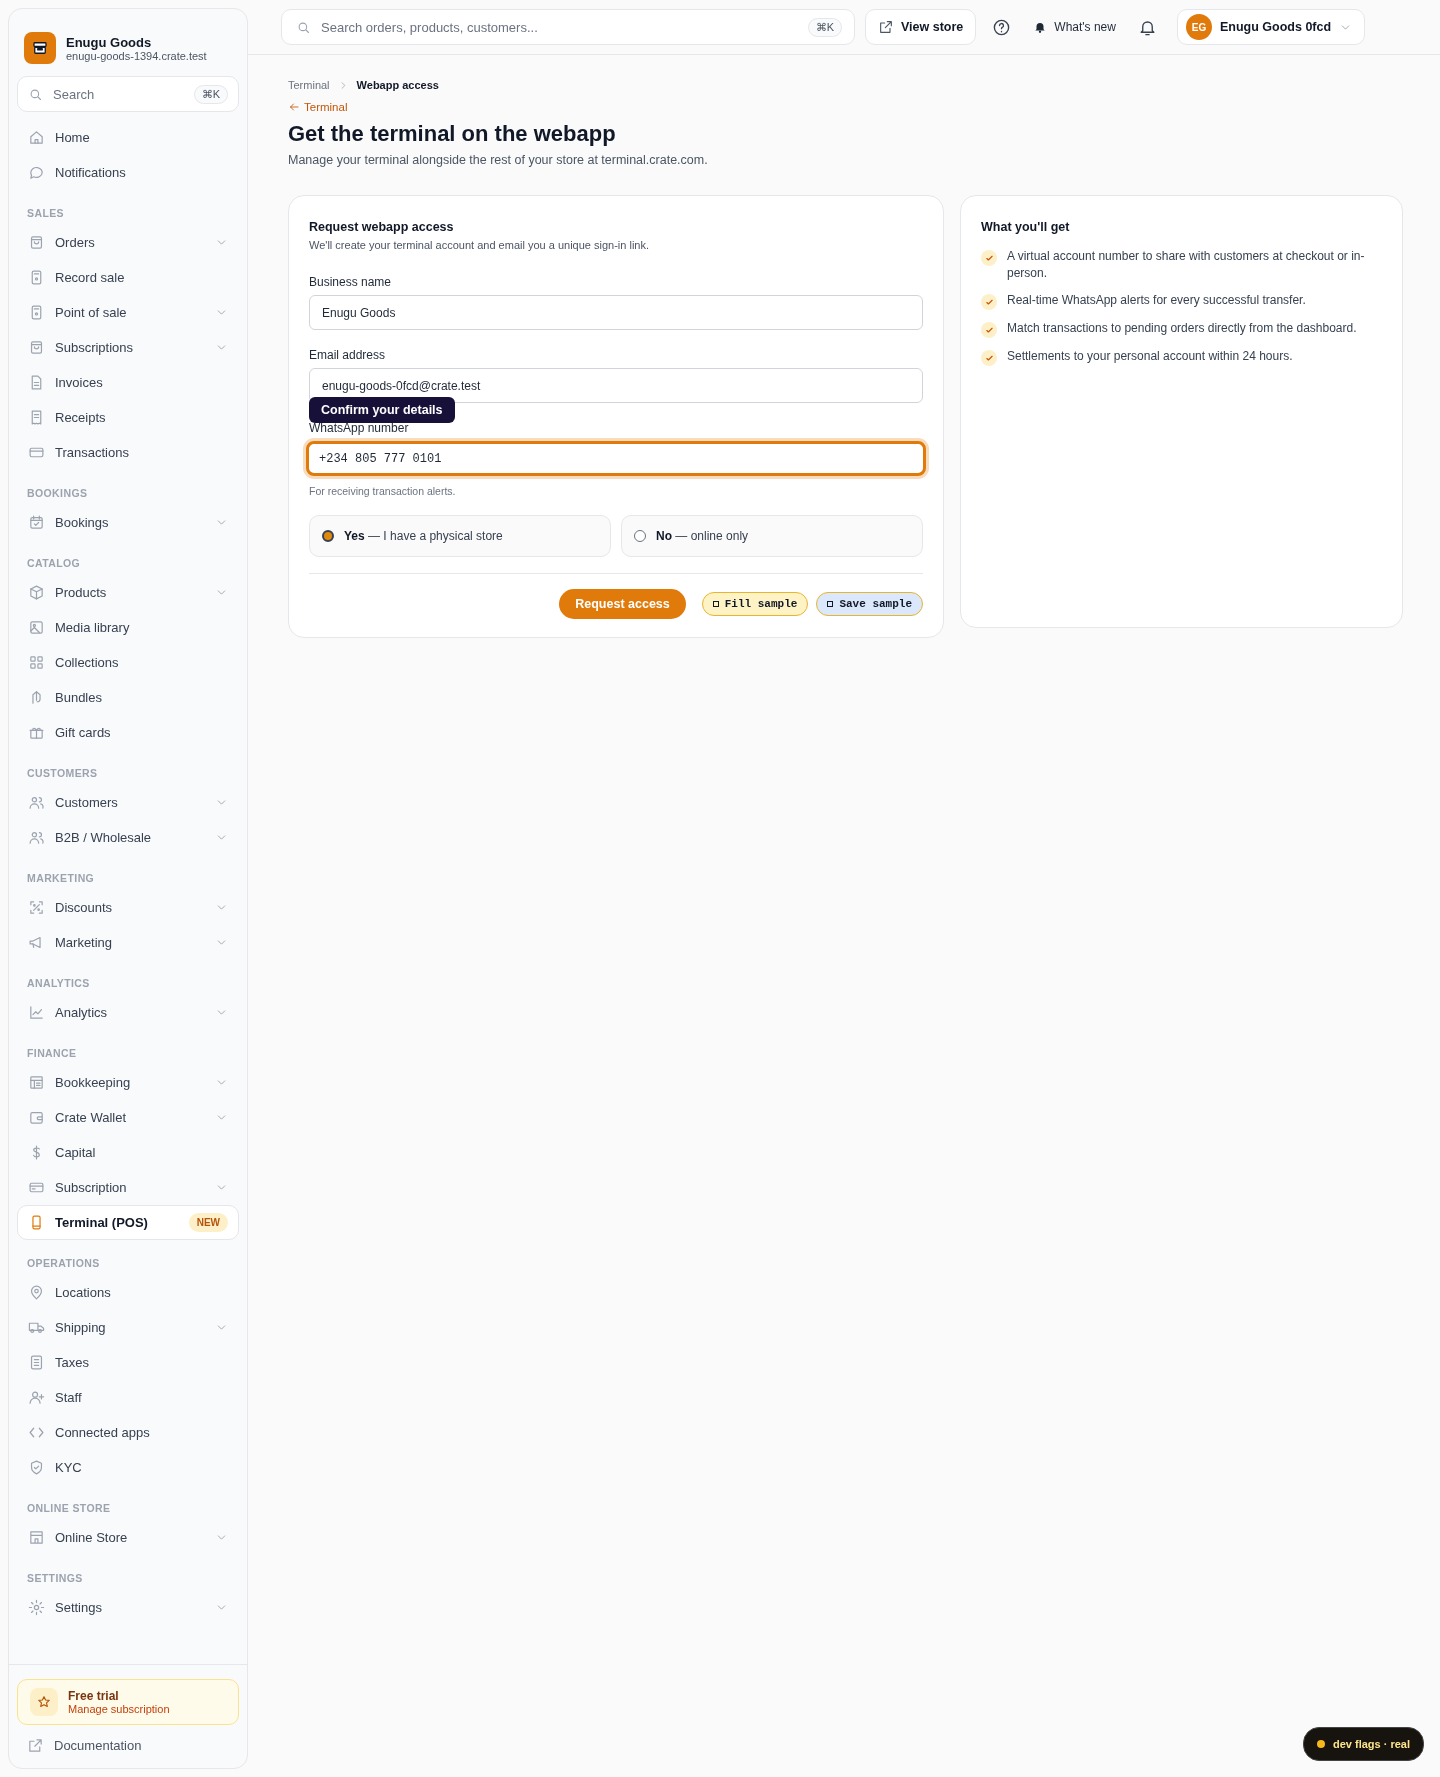 Image resolution: width=1440 pixels, height=1777 pixels. What do you see at coordinates (128, 172) in the screenshot?
I see `nav-item: Notifications` at bounding box center [128, 172].